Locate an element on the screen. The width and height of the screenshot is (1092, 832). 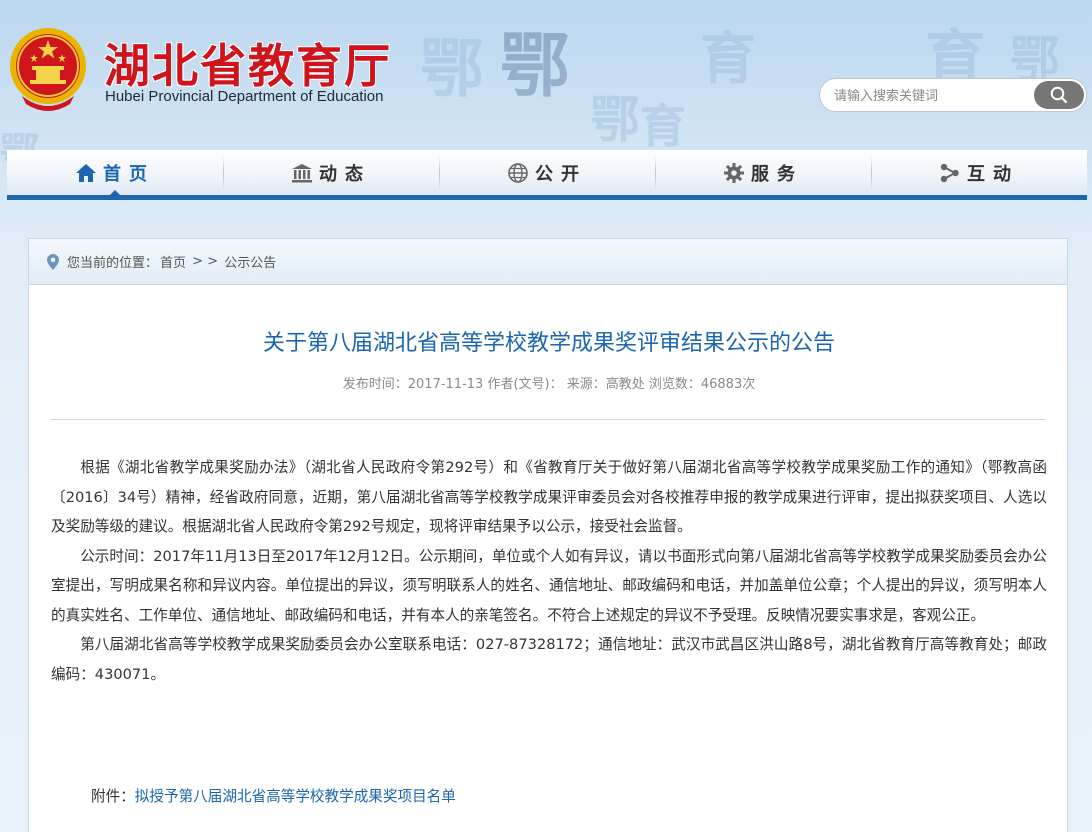
article-title: 关于第八届湖北省高等学校教学成果奖评审结果公示的公告 is located at coordinates (548, 343).